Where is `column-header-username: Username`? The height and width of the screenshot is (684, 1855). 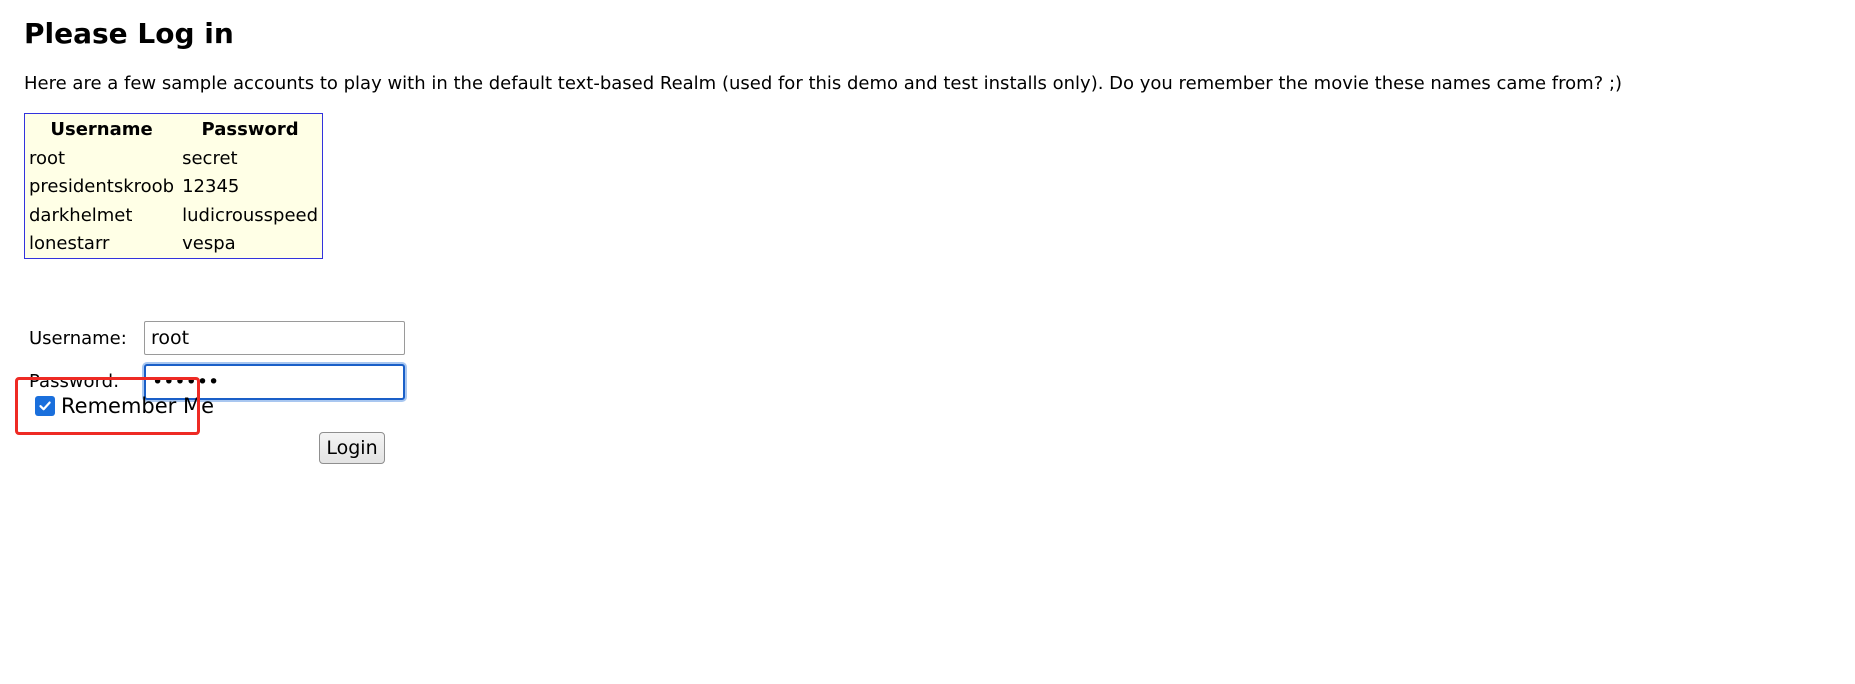 column-header-username: Username is located at coordinates (101, 129).